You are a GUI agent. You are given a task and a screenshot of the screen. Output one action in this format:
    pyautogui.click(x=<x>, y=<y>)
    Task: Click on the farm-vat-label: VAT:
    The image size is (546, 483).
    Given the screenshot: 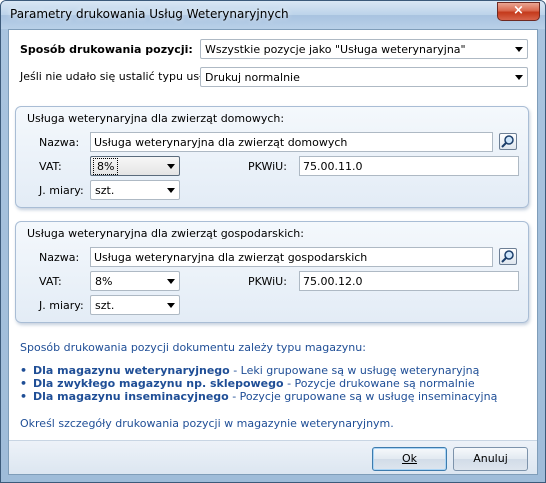 What is the action you would take?
    pyautogui.click(x=50, y=281)
    